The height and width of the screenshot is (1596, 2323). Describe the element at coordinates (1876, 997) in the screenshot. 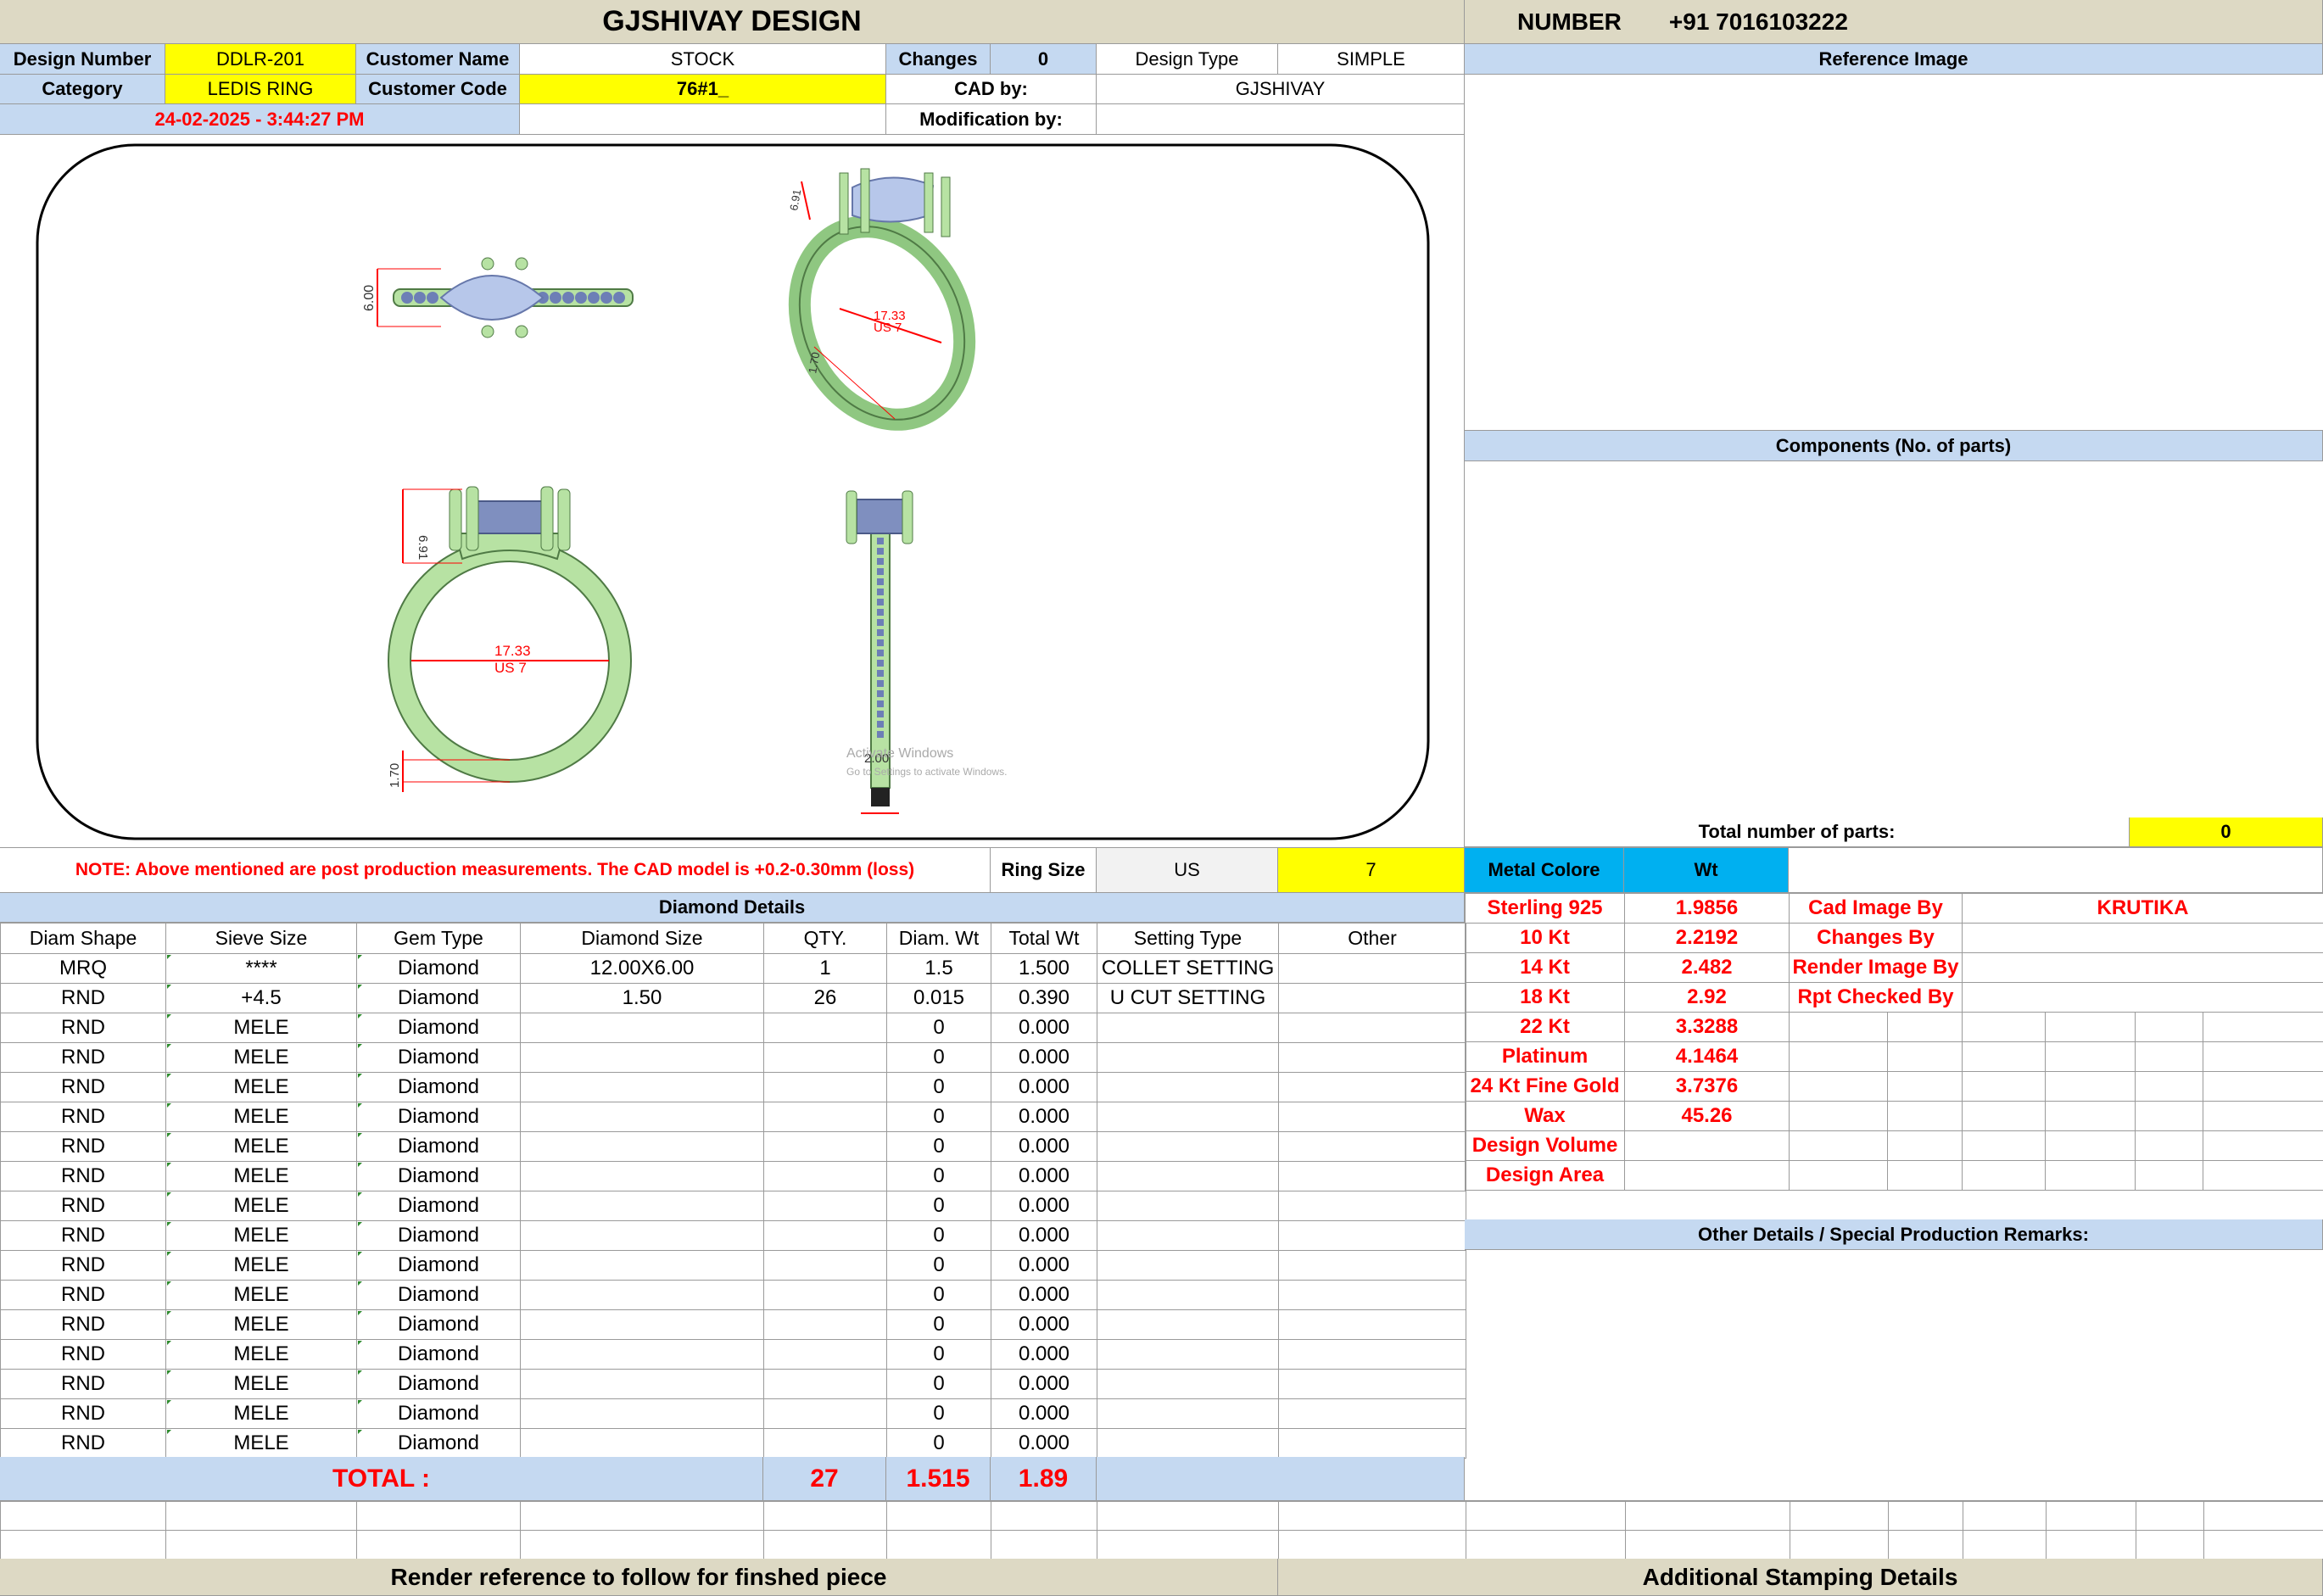

I see `credit-label: Rpt Checked By` at that location.